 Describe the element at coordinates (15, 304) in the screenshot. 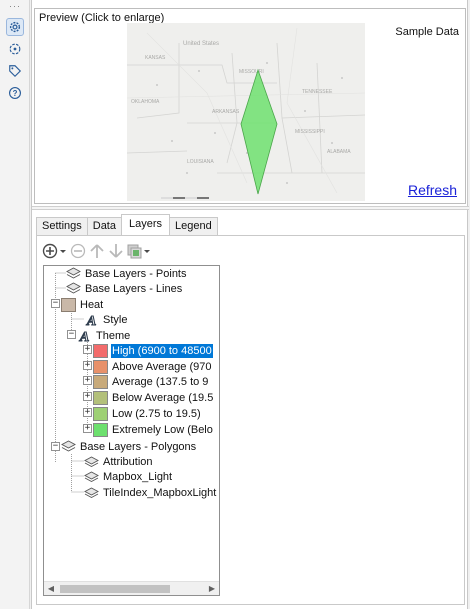

I see `tool-rail: ··· ?` at that location.